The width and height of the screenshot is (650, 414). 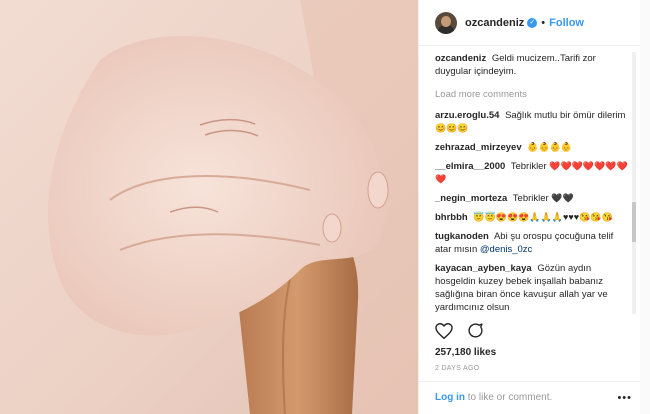 What do you see at coordinates (543, 217) in the screenshot?
I see `comment-emoji: 😇😇😍😍😍🙏🙏🙏♥♥♥😘😘😘` at bounding box center [543, 217].